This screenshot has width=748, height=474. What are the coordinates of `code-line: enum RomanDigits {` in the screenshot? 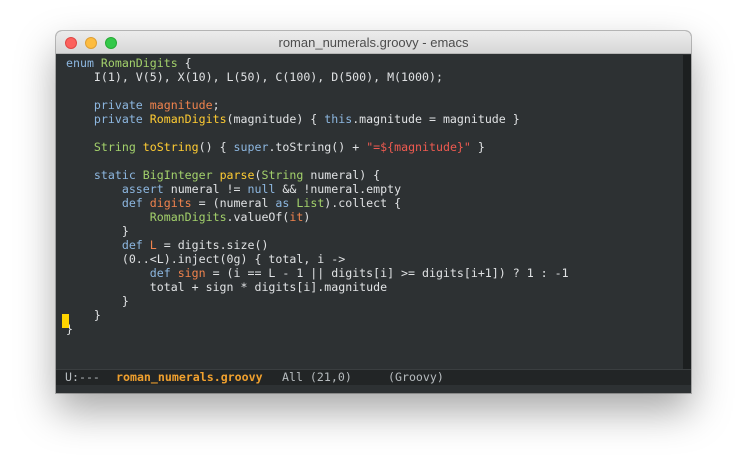 It's located at (129, 63).